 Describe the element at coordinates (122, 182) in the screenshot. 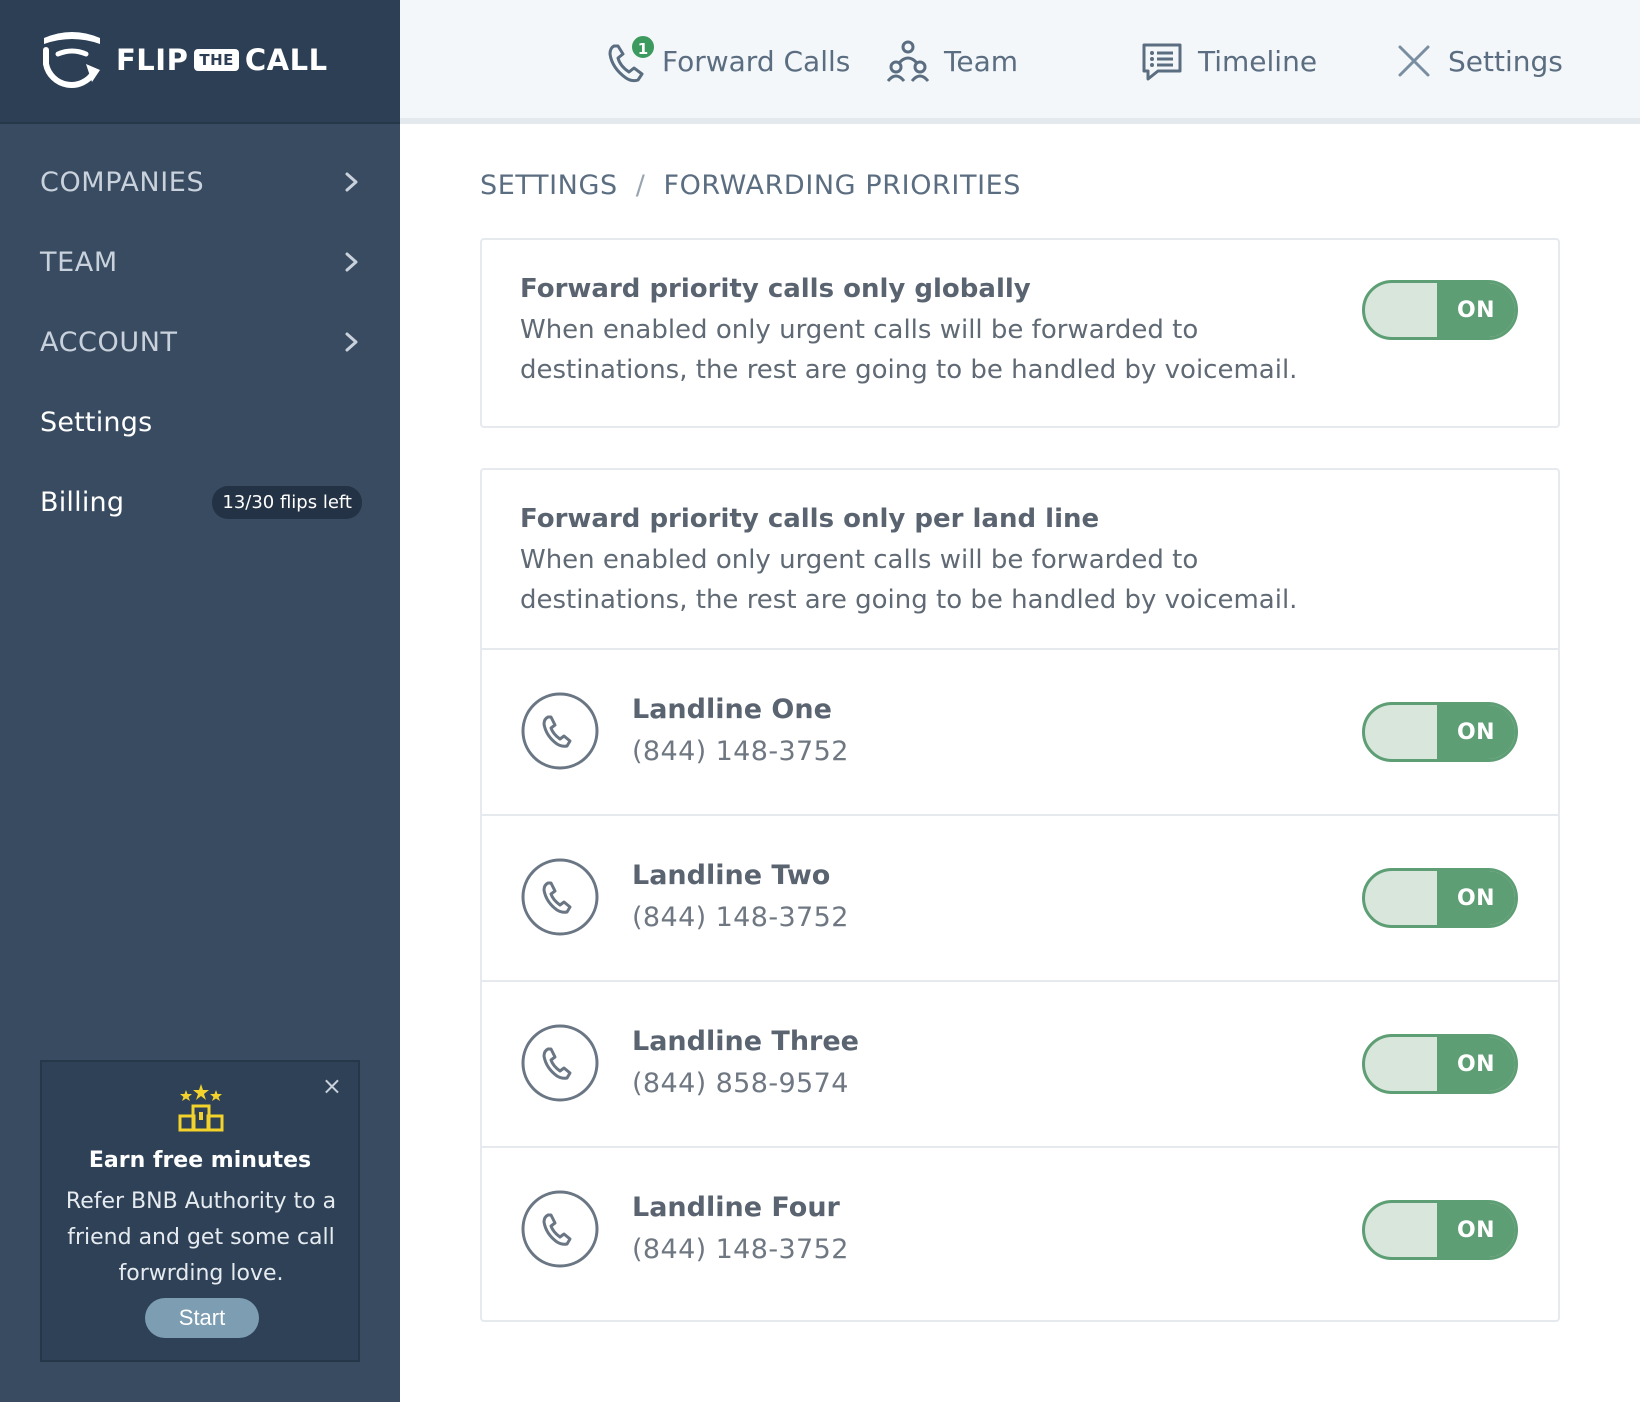

I see `sidebar-item-label: COMPANIES` at that location.